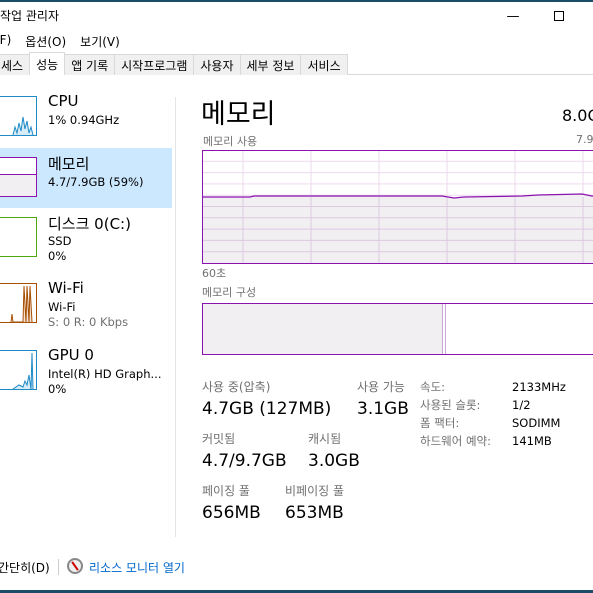  I want to click on slots-label: 사용된 슬롯:, so click(450, 405).